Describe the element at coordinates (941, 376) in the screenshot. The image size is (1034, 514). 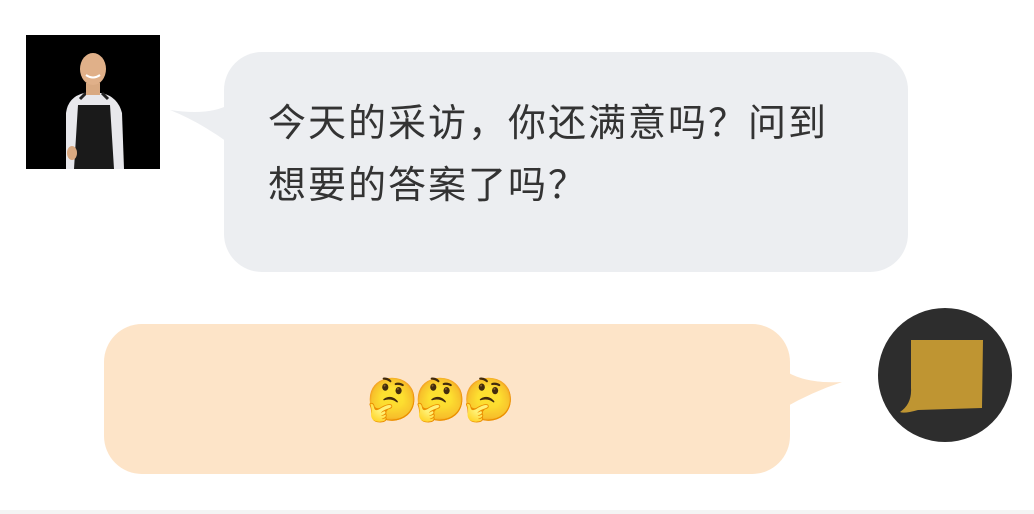
I see `gold-note-icon` at that location.